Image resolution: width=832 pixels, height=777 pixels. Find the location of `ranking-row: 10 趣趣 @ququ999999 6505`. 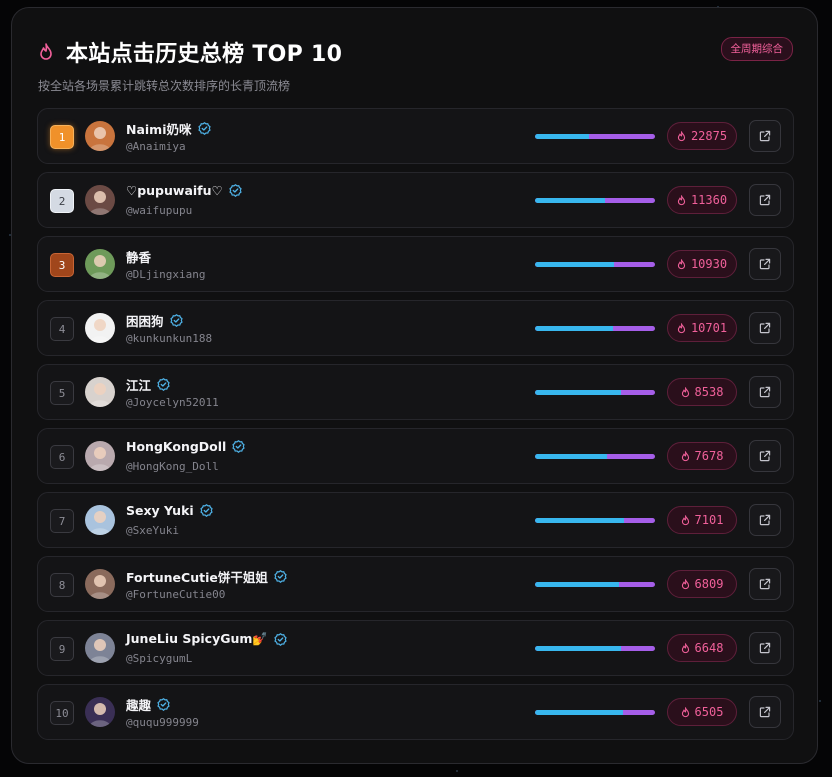

ranking-row: 10 趣趣 @ququ999999 6505 is located at coordinates (415, 712).